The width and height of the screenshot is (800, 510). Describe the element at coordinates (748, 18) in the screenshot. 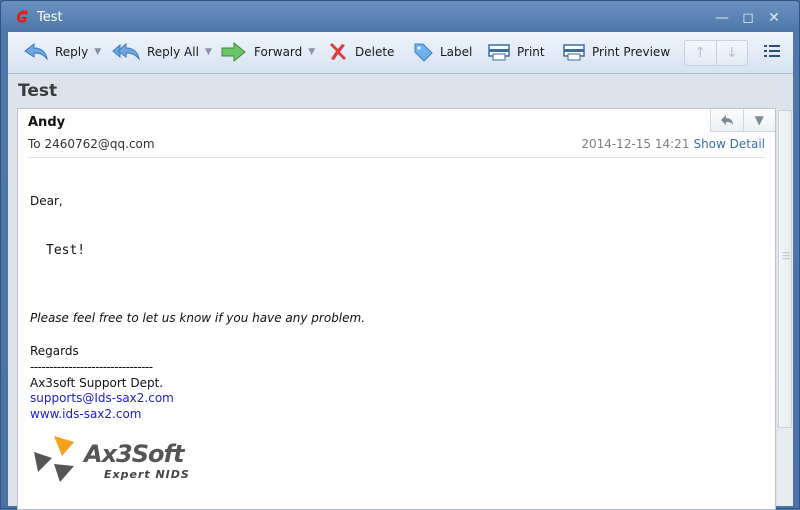

I see `maximize-button: ◻` at that location.